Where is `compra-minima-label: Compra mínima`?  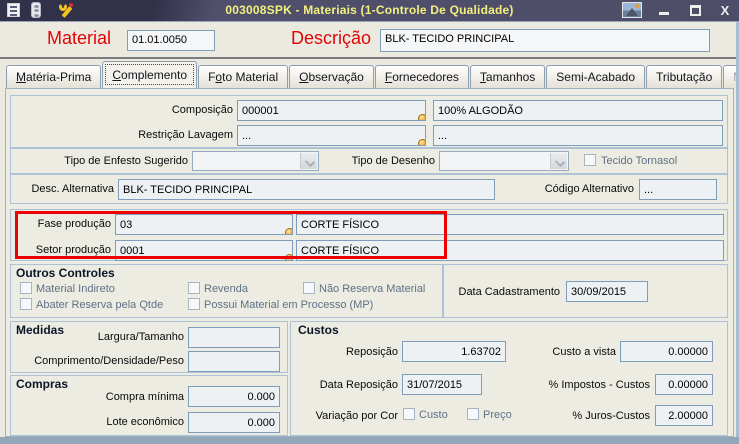
compra-minima-label: Compra mínima is located at coordinates (144, 397).